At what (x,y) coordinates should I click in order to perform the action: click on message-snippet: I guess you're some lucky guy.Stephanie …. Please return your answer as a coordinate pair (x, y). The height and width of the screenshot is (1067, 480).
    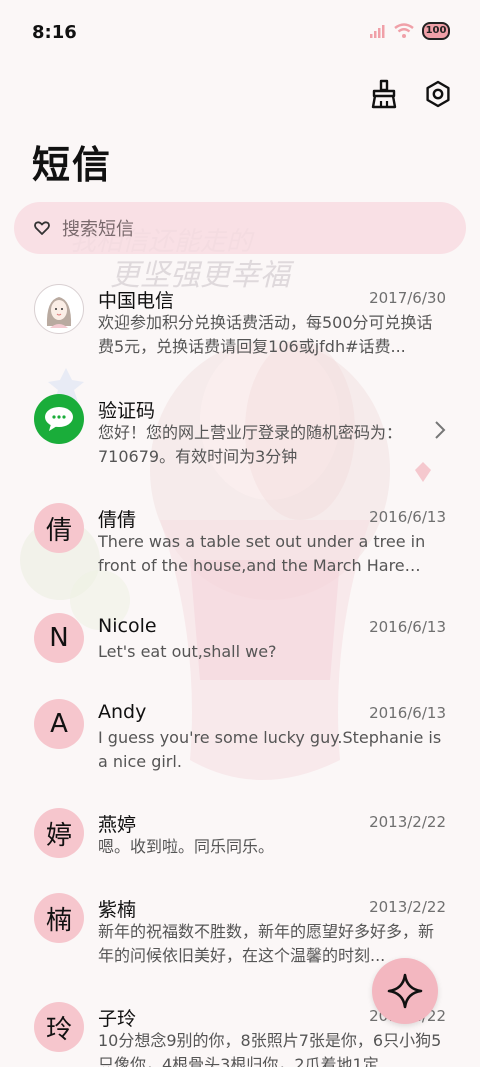
    Looking at the image, I should click on (270, 749).